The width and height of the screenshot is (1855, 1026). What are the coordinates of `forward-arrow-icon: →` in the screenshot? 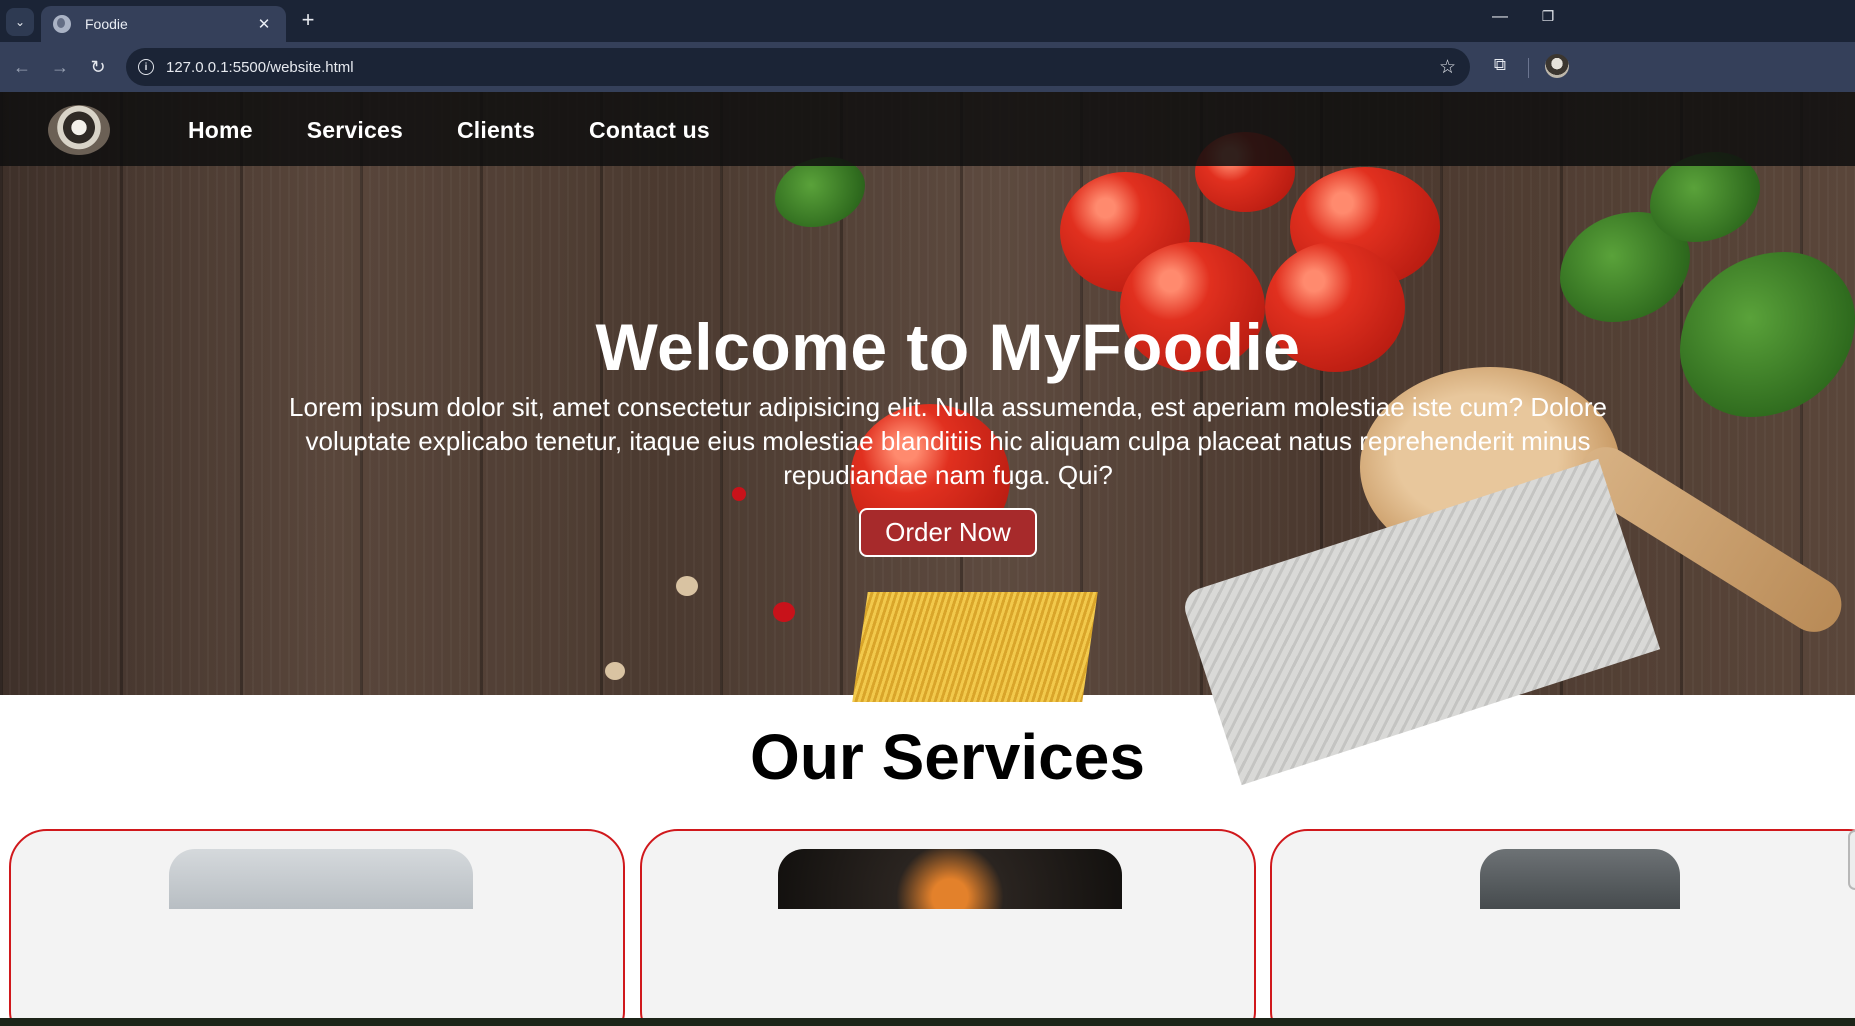 It's located at (60, 67).